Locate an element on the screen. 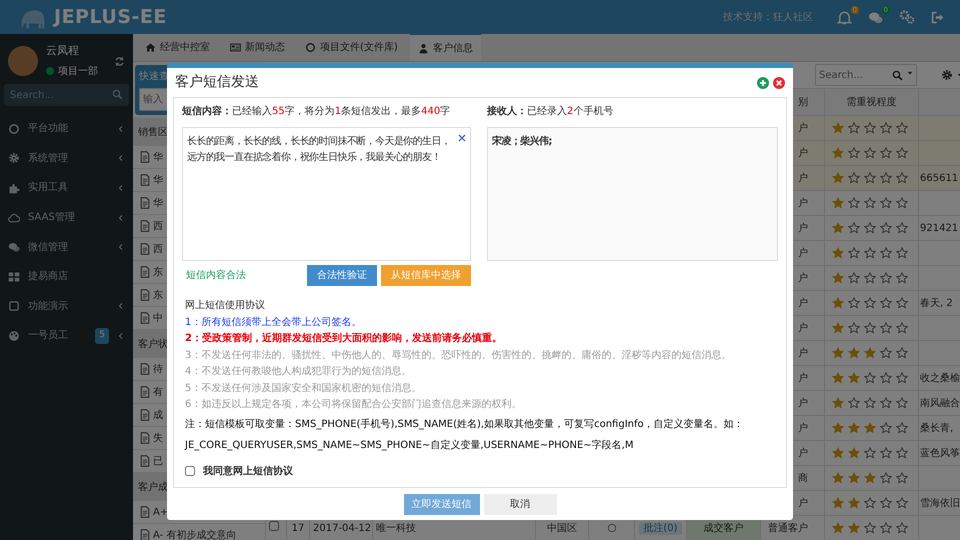 This screenshot has width=960, height=540. user-name: 云凤程 is located at coordinates (63, 51).